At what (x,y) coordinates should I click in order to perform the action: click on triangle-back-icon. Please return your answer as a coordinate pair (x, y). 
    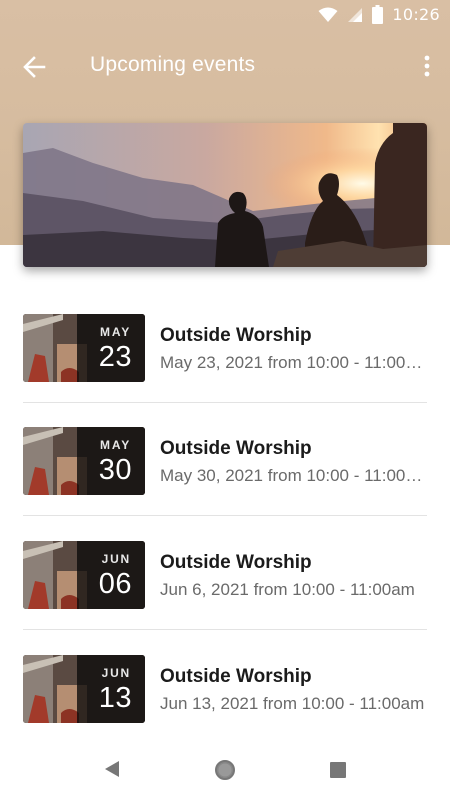
    Looking at the image, I should click on (112, 769).